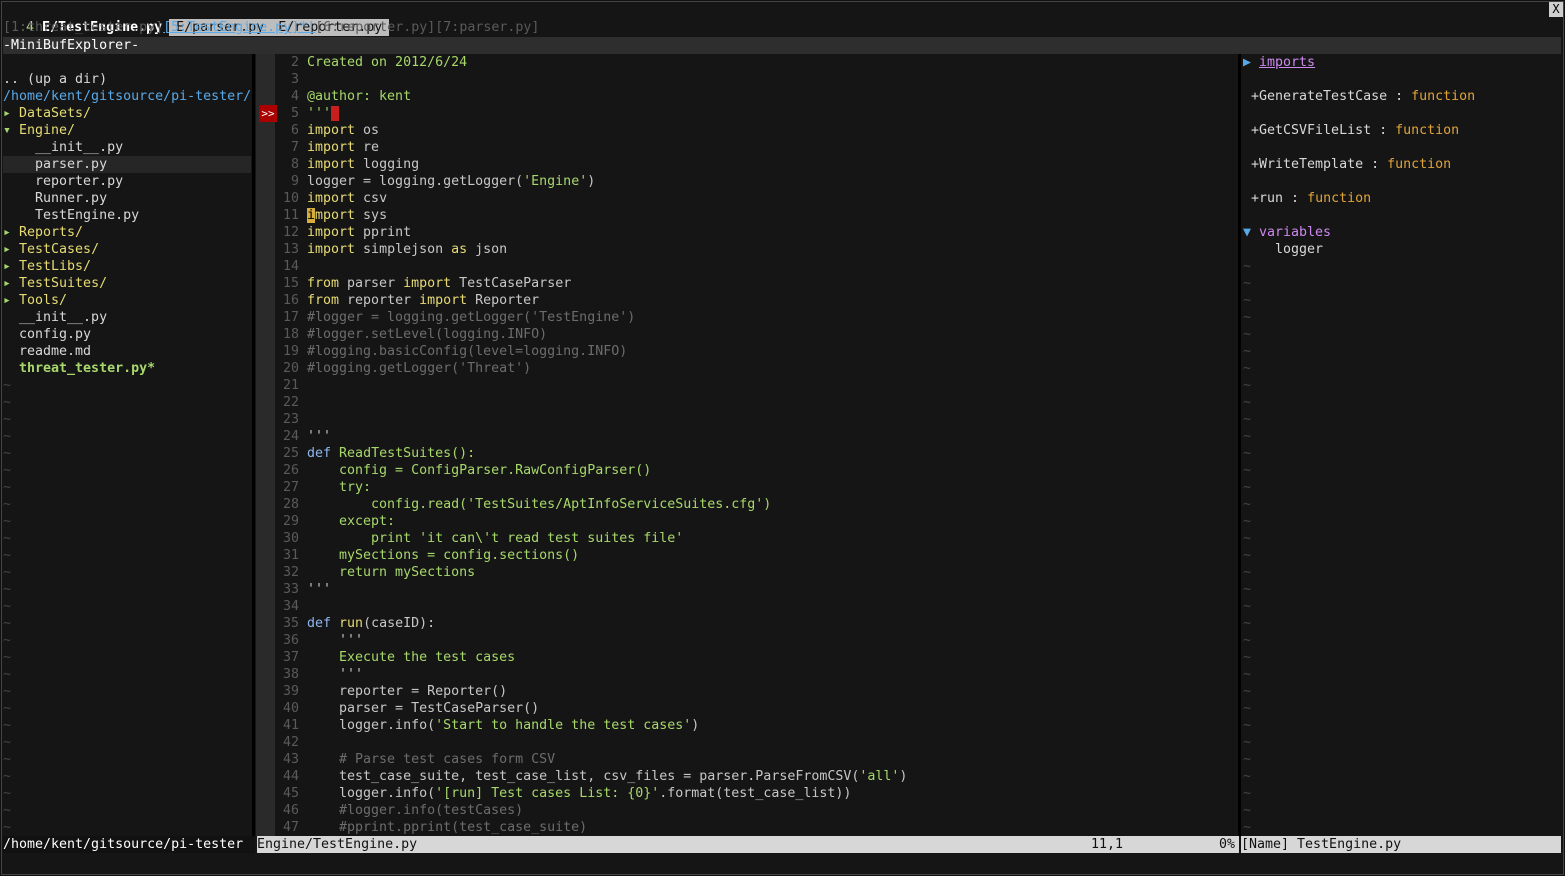  What do you see at coordinates (748, 521) in the screenshot?
I see `code-line: 29 except:` at bounding box center [748, 521].